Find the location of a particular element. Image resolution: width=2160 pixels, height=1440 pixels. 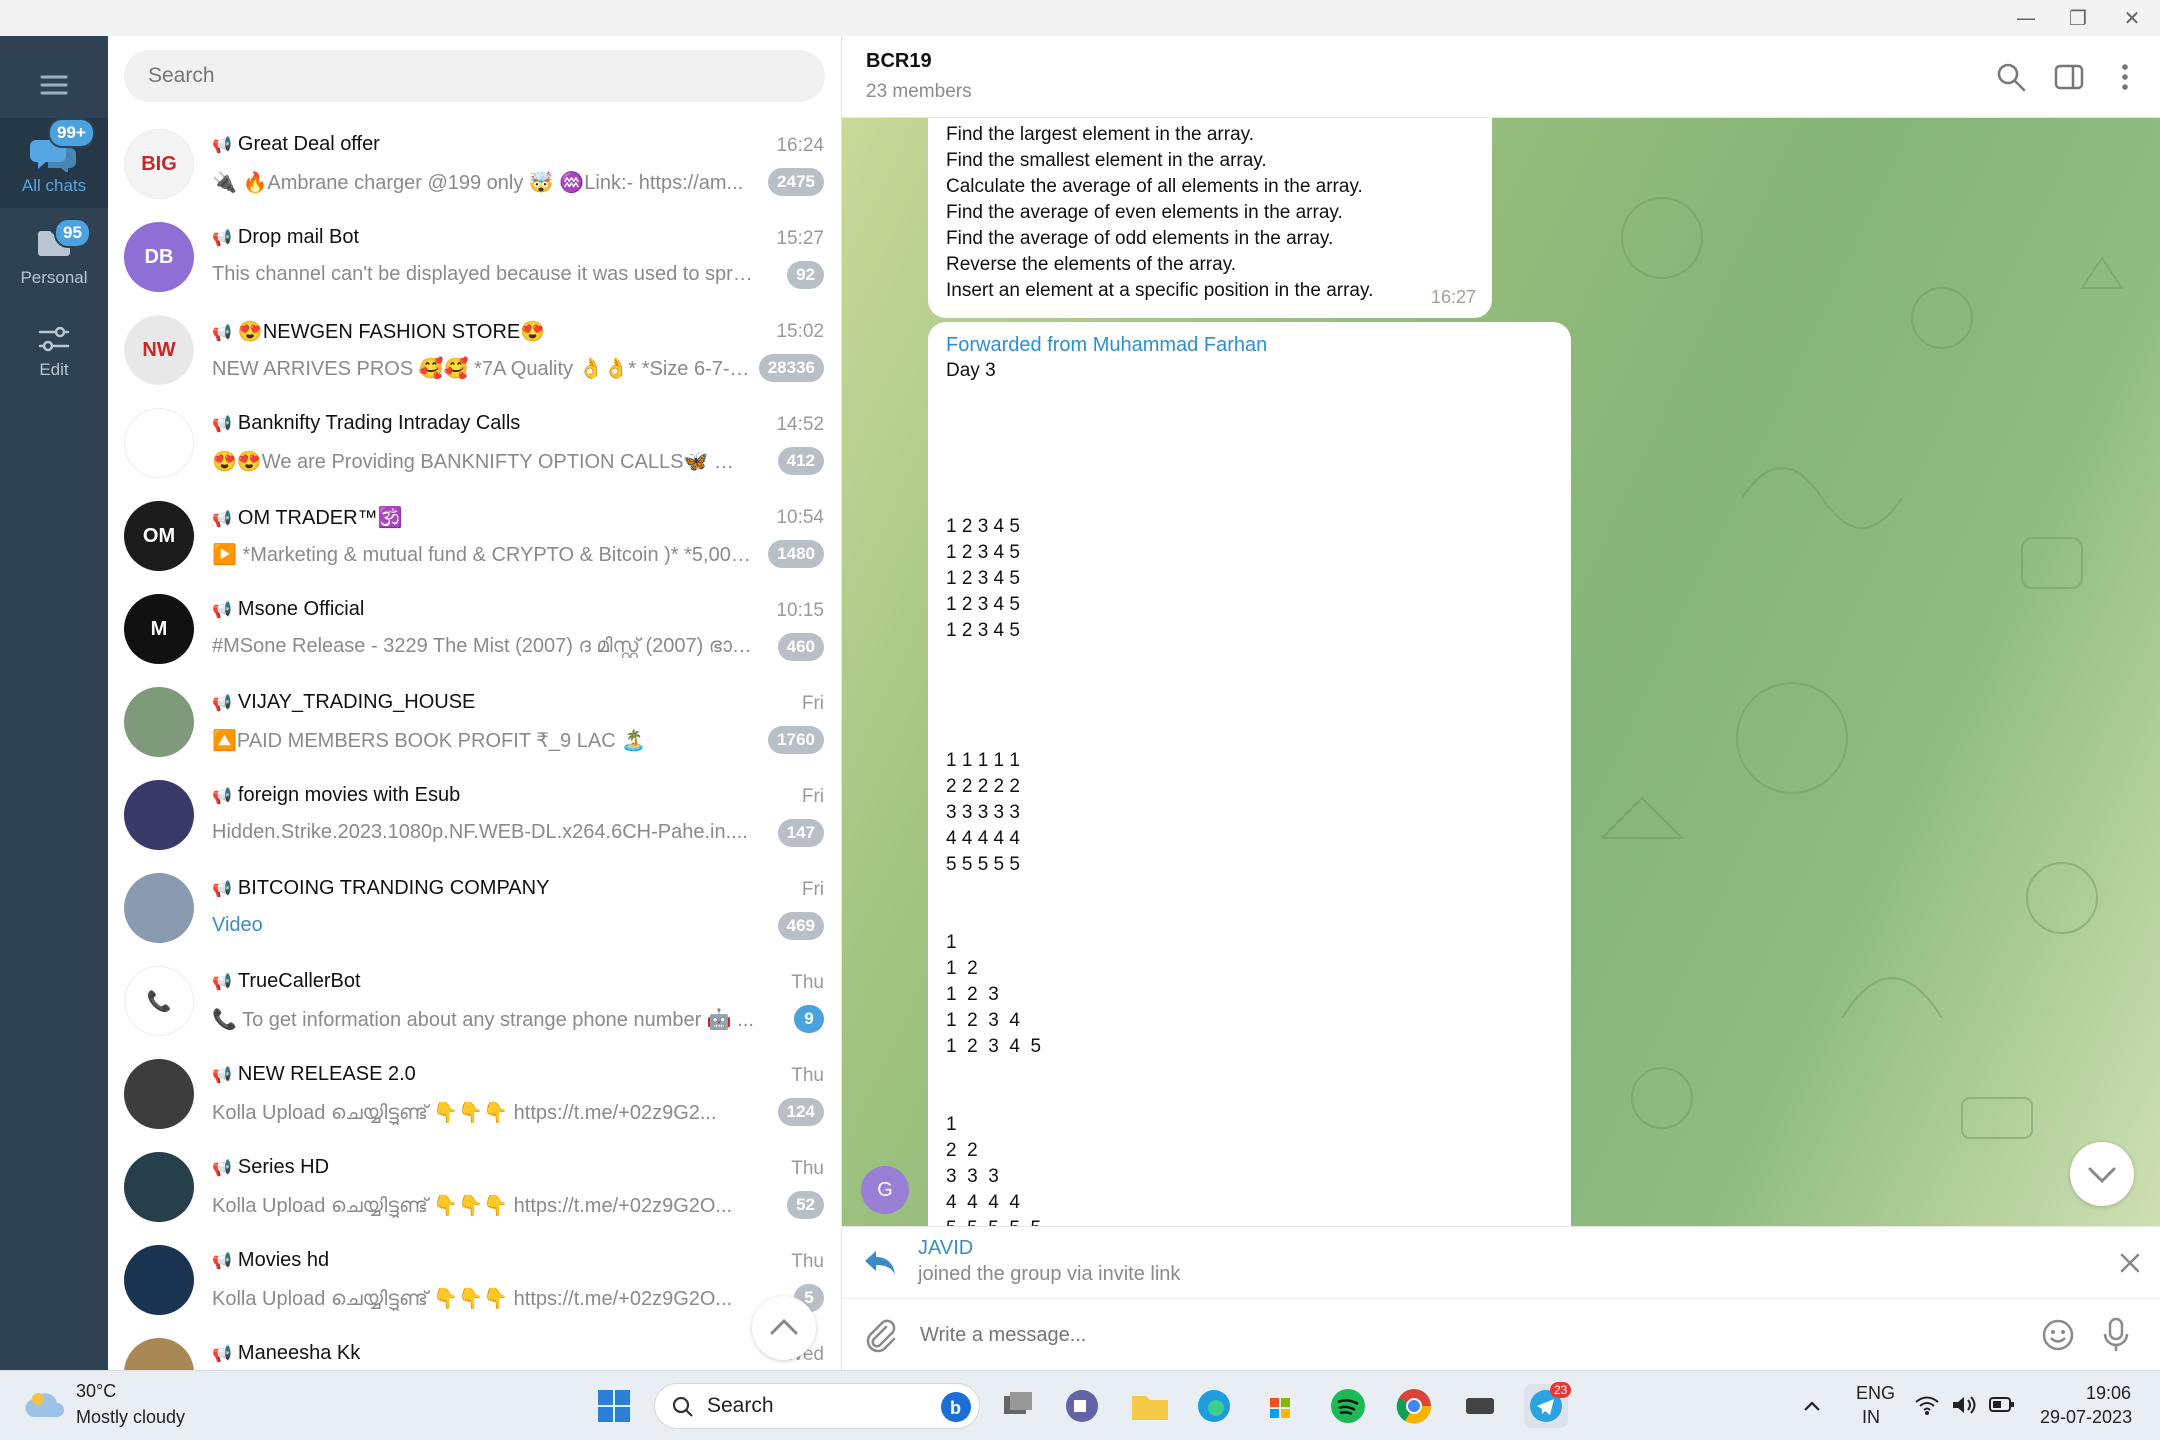

telegram-badge: 23 is located at coordinates (1561, 1390).